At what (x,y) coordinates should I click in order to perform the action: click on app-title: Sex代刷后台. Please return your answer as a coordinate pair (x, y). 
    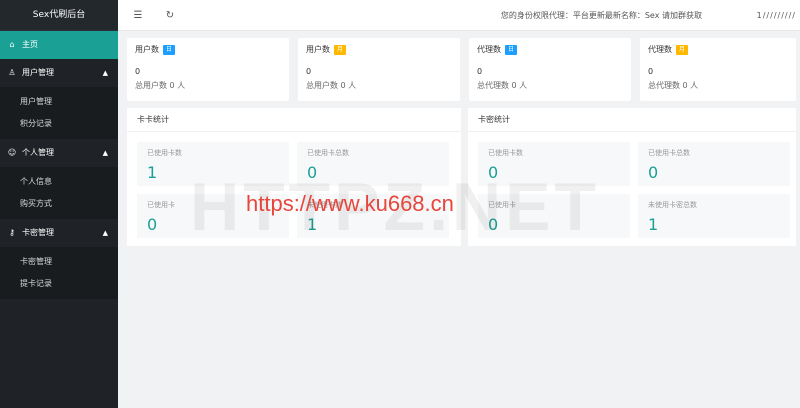
    Looking at the image, I should click on (59, 15).